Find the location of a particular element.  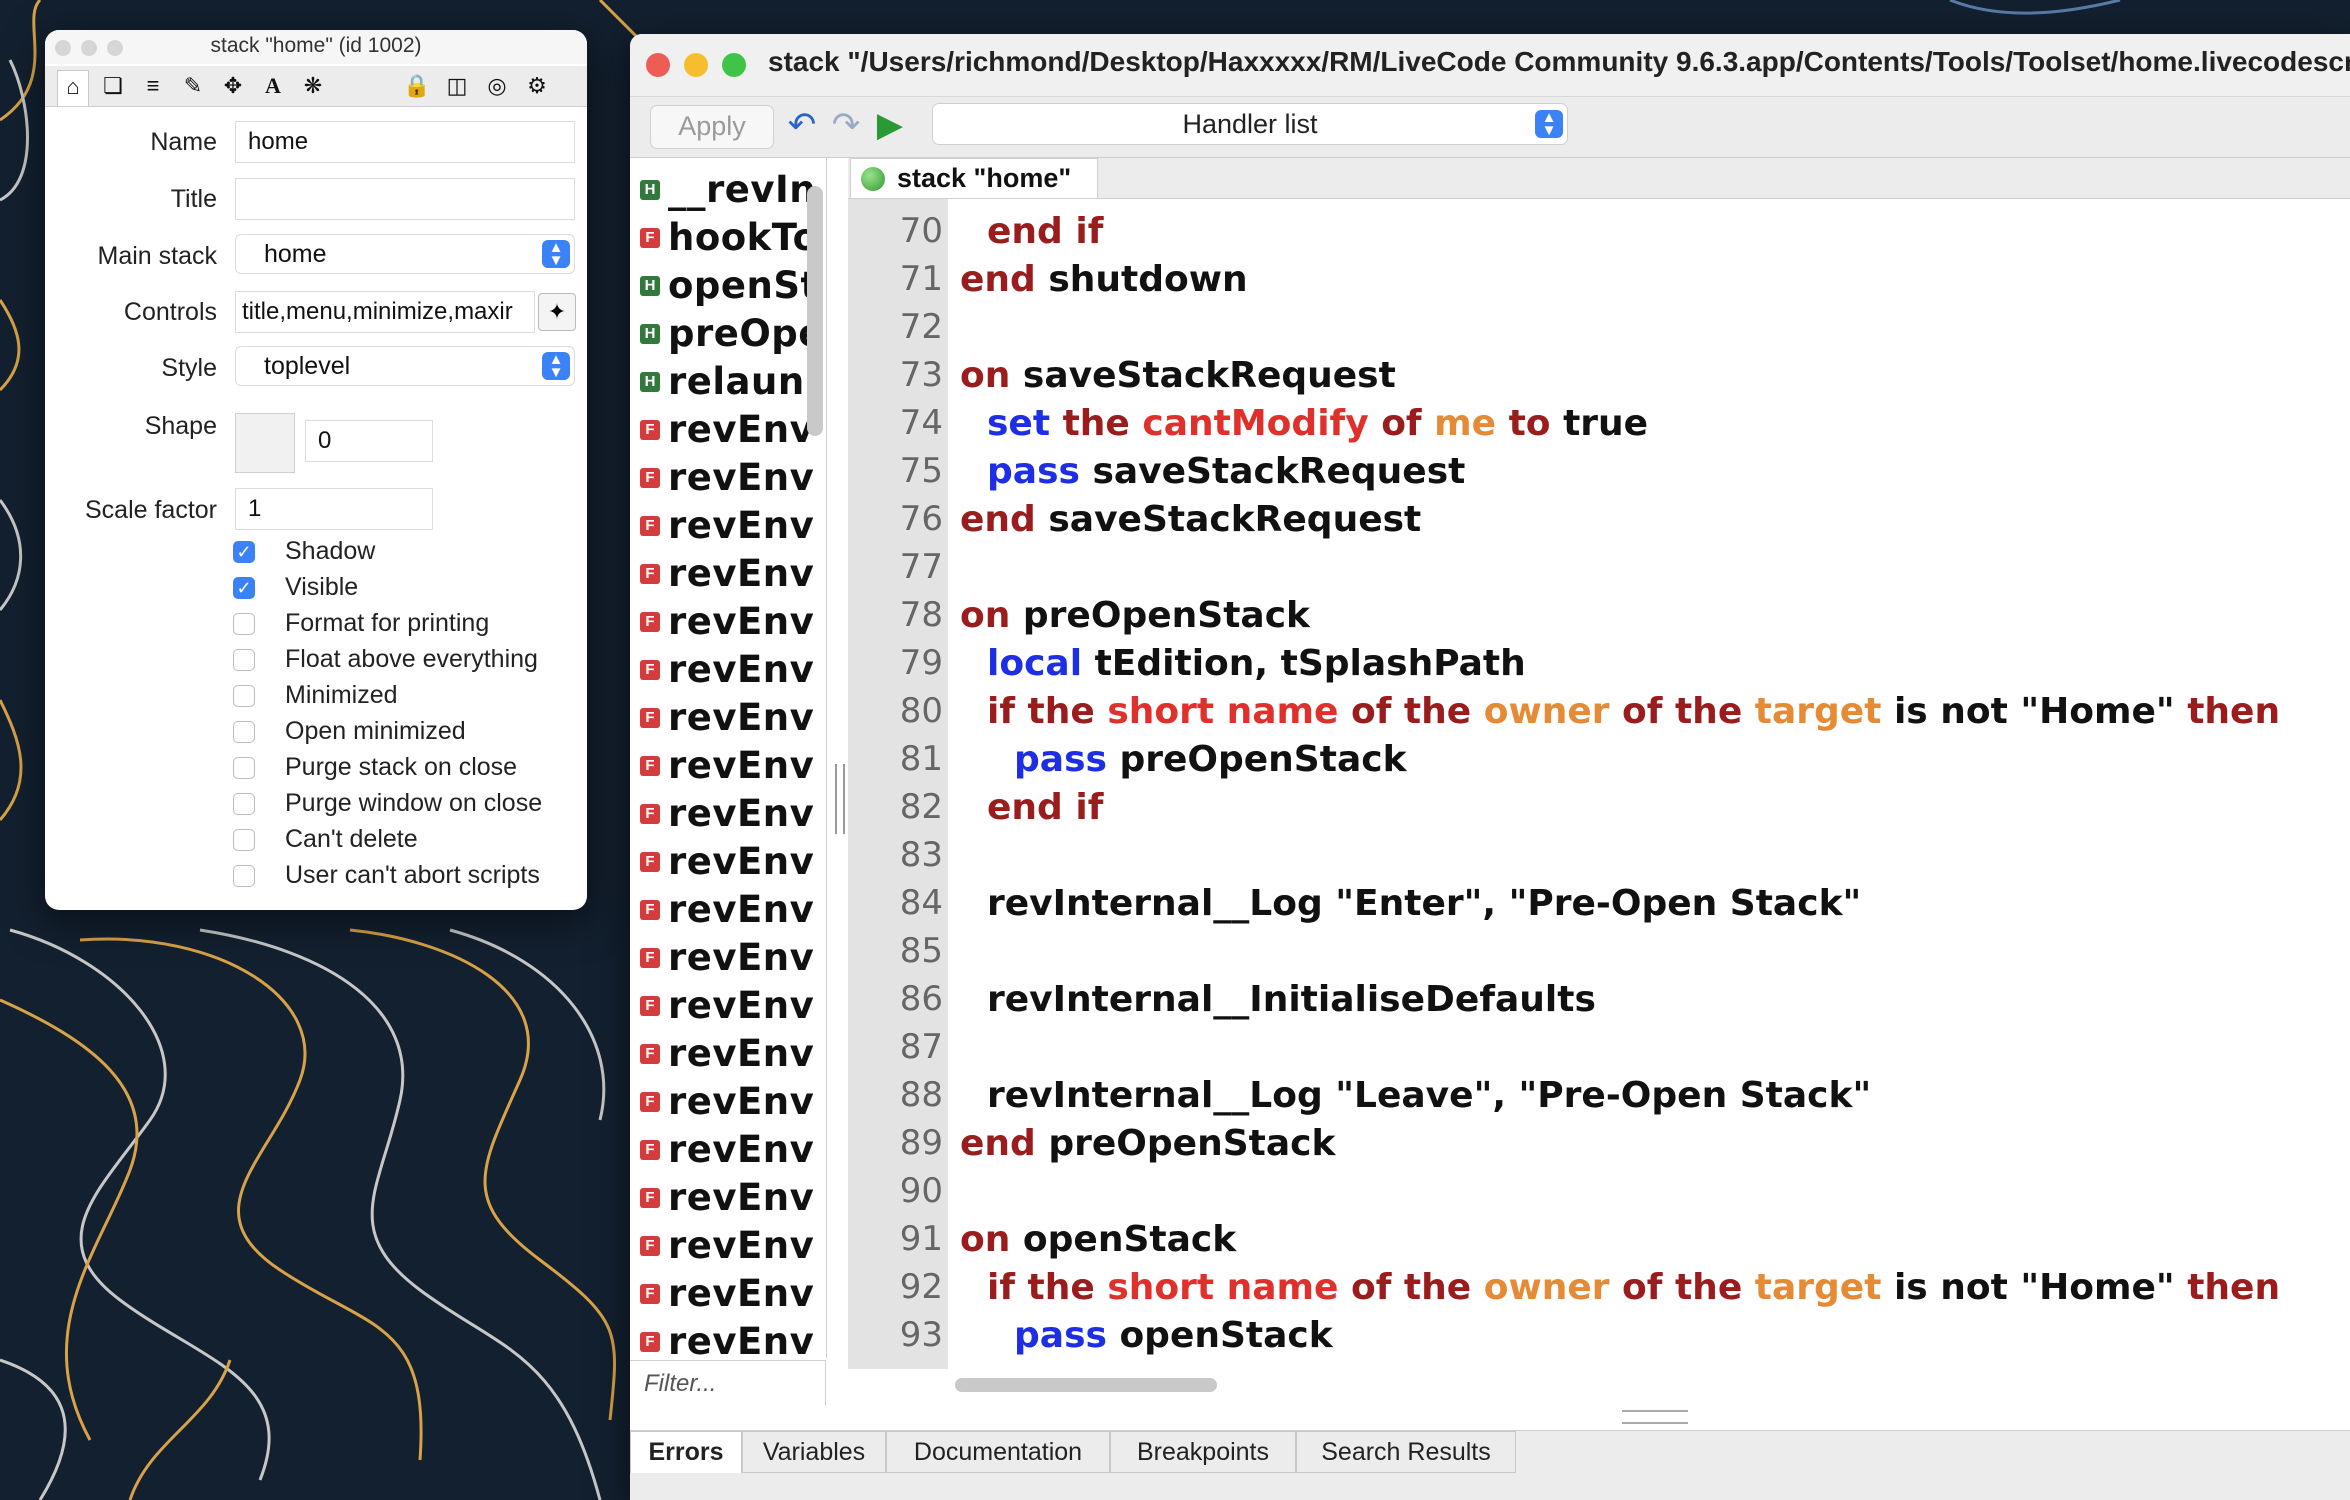

settings-icon: ⚙ is located at coordinates (537, 86).